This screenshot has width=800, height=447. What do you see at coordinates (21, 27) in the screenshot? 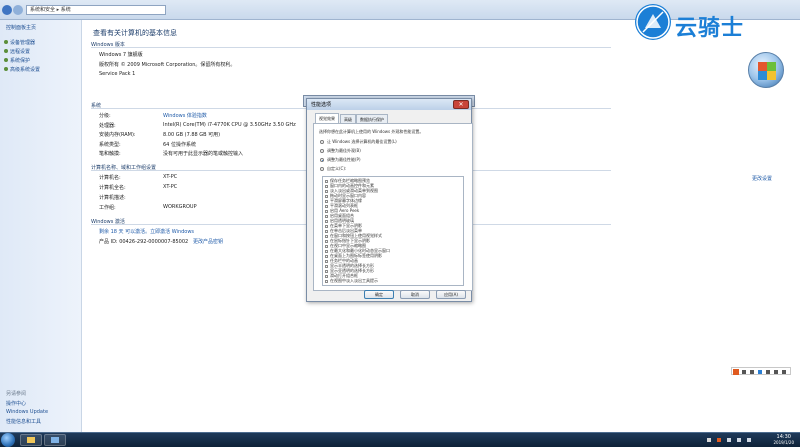
I see `control-panel-home-link: 控制面板主页` at bounding box center [21, 27].